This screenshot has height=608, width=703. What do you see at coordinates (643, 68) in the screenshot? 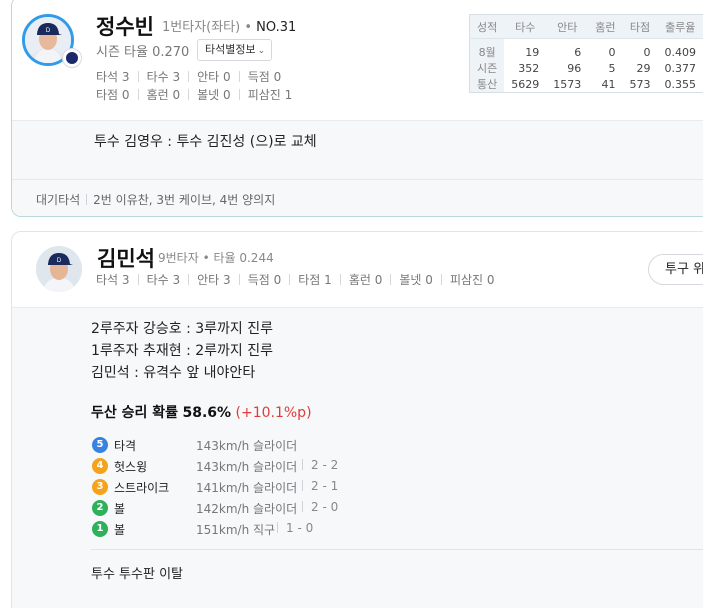
I see `table-cell: 29` at bounding box center [643, 68].